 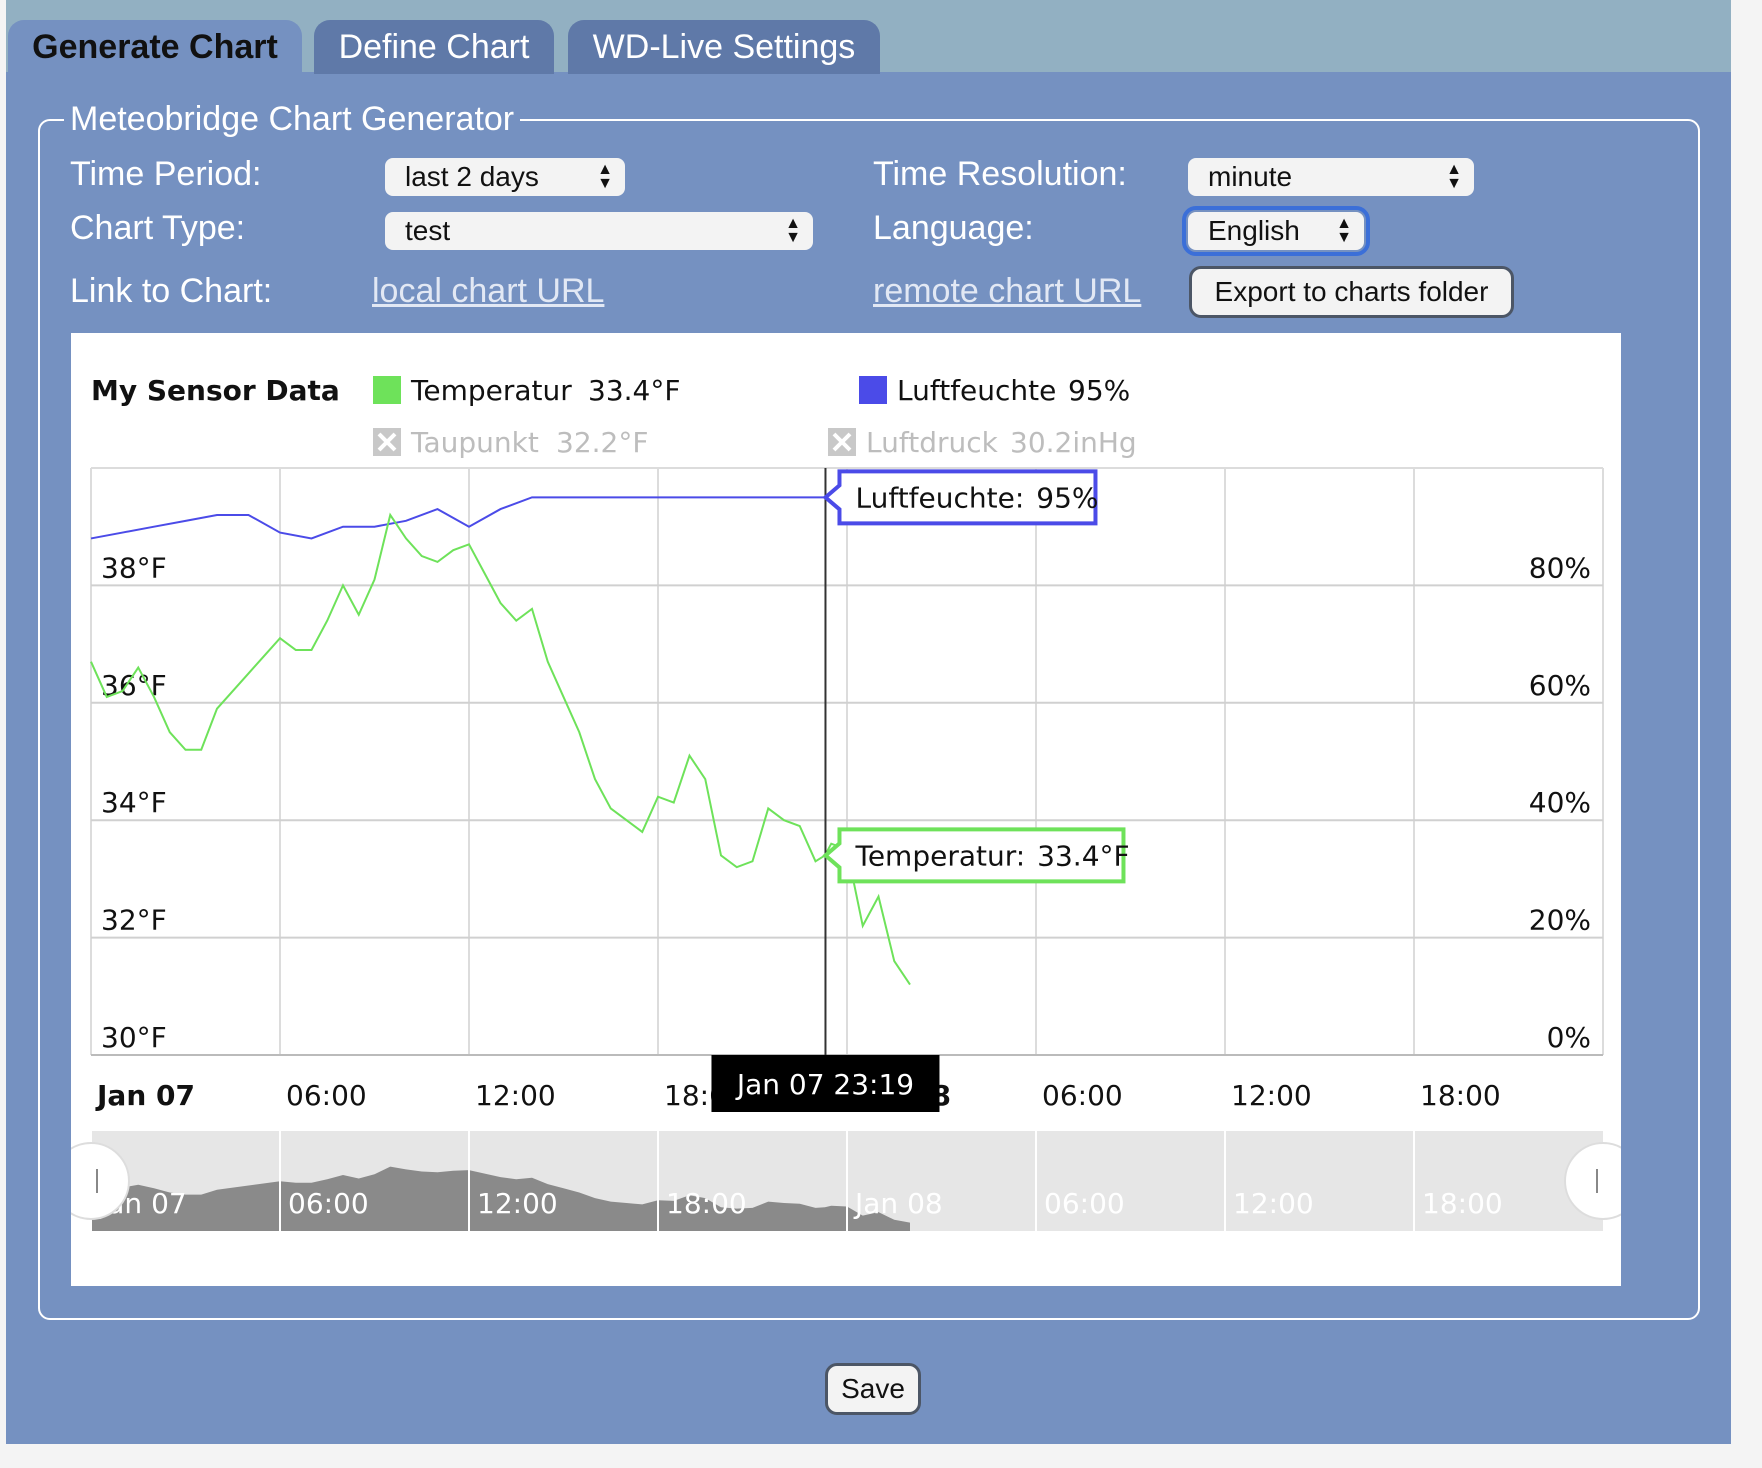 What do you see at coordinates (1569, 1037) in the screenshot?
I see `y-right-tick-label: 0%` at bounding box center [1569, 1037].